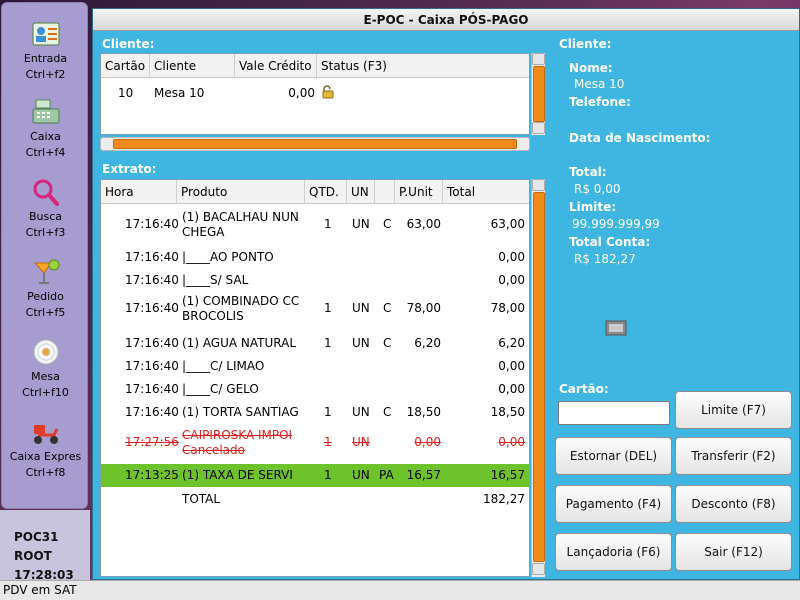  I want to click on row-produto: |____C/ GELO, so click(220, 389).